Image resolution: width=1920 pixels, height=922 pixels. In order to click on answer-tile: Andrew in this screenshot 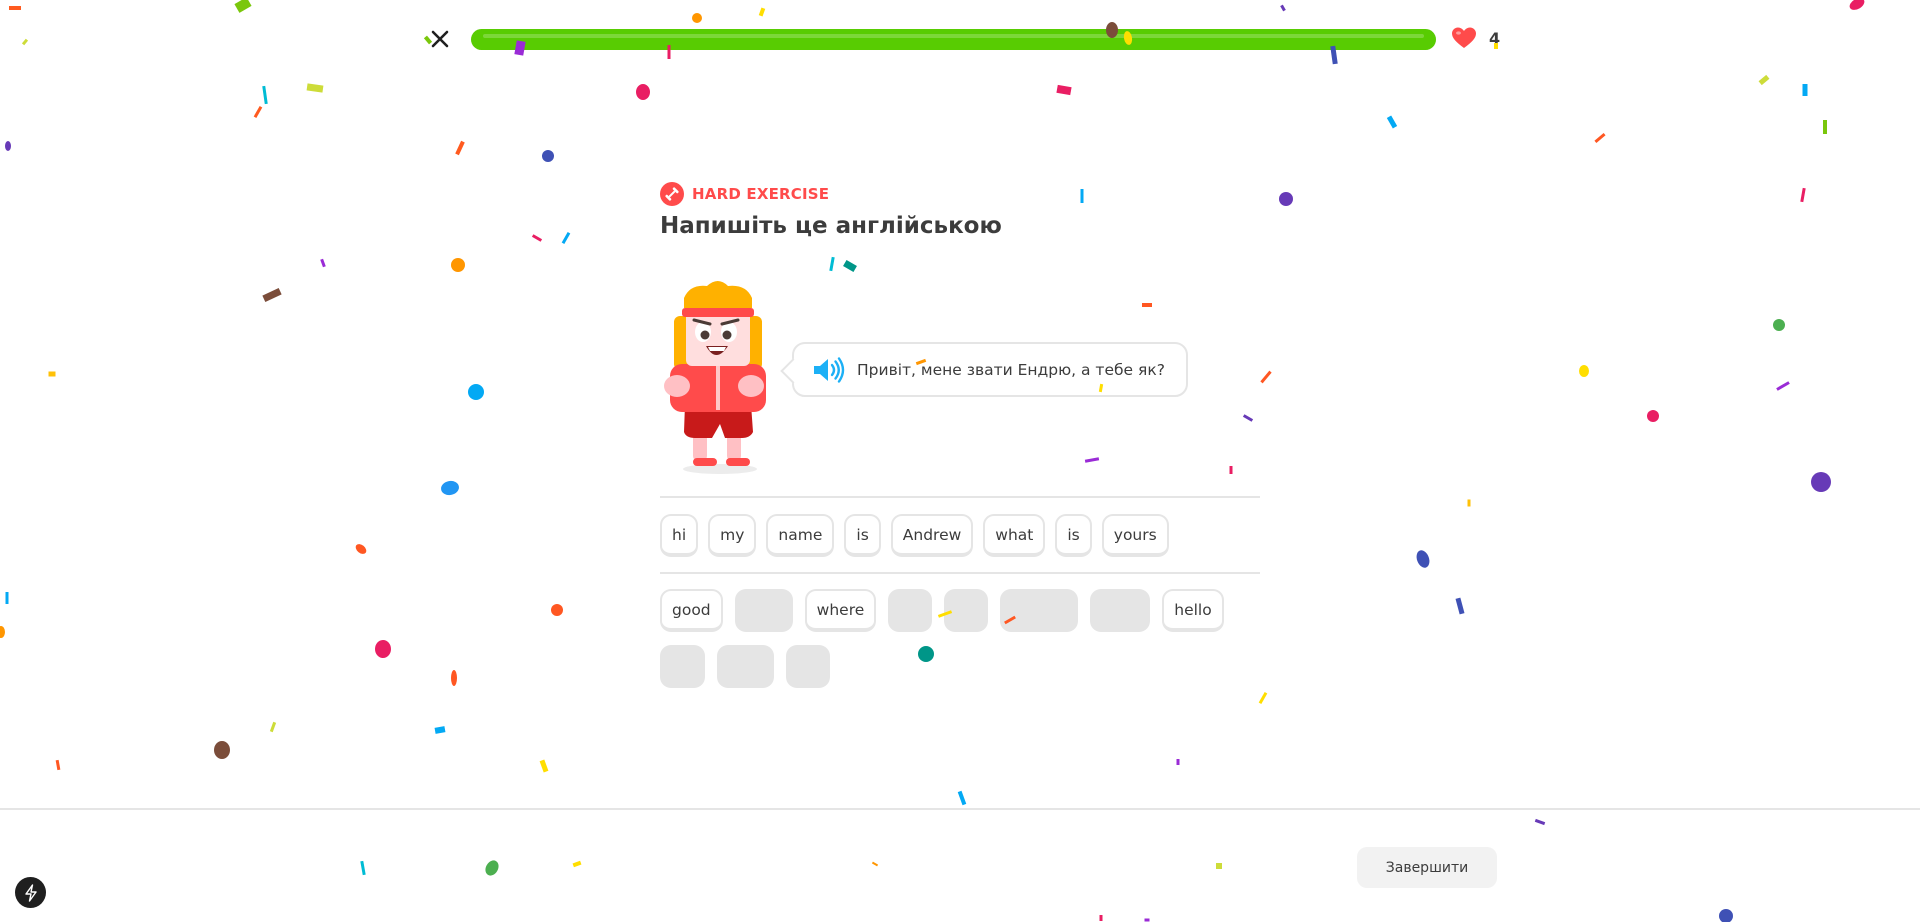, I will do `click(932, 535)`.